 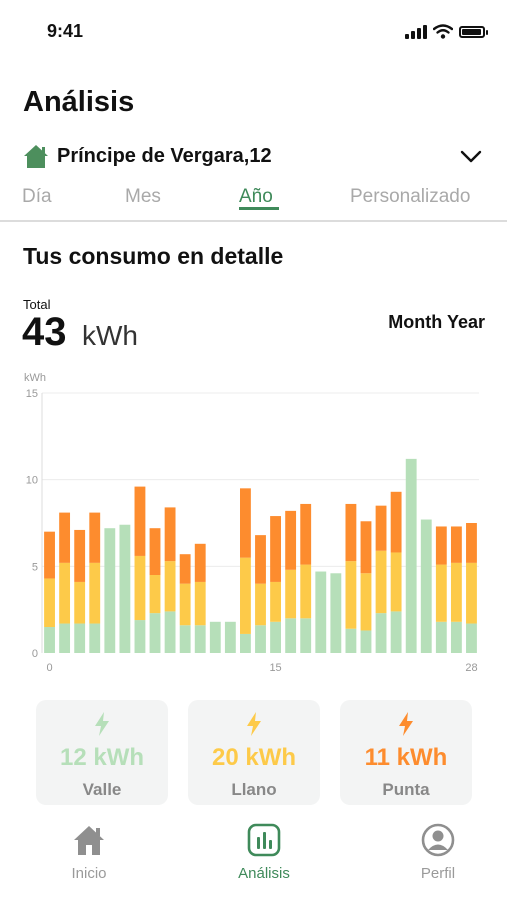 I want to click on tab-personalizado: Personalizado, so click(x=410, y=197).